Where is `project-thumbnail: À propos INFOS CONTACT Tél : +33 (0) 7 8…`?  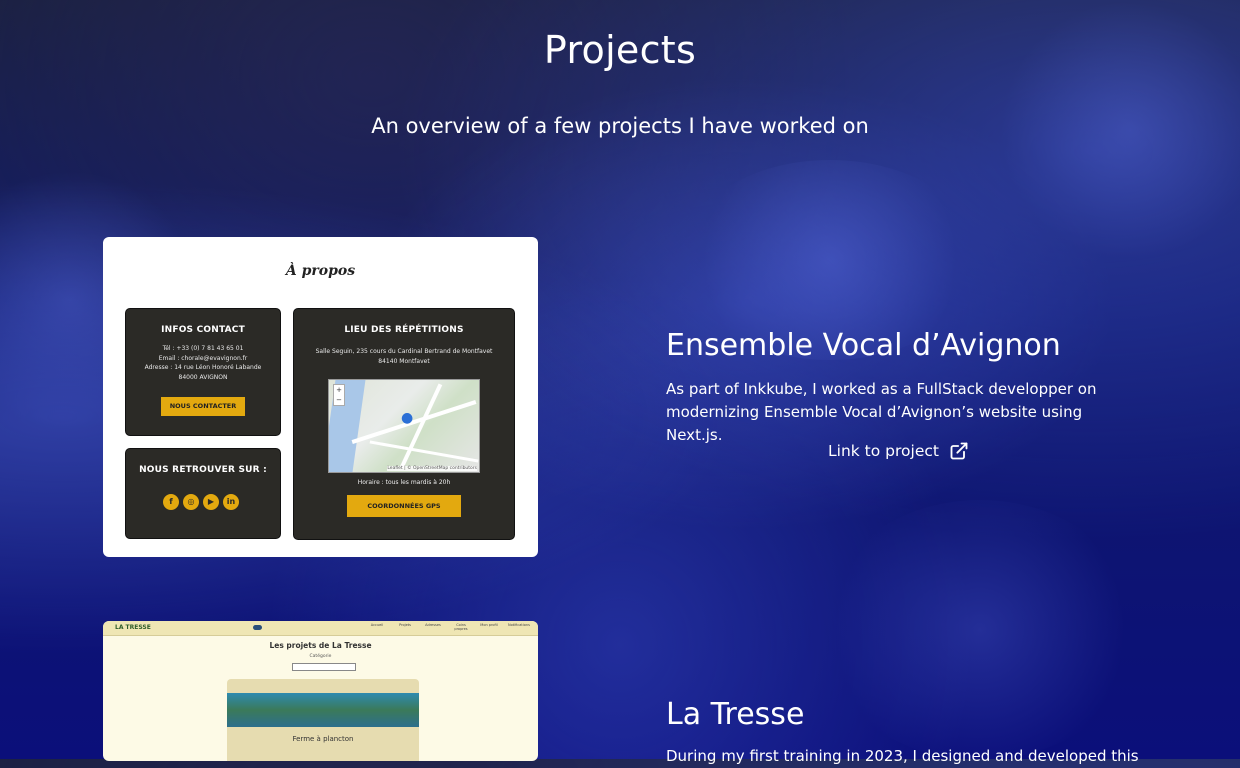
project-thumbnail: À propos INFOS CONTACT Tél : +33 (0) 7 8… is located at coordinates (320, 397).